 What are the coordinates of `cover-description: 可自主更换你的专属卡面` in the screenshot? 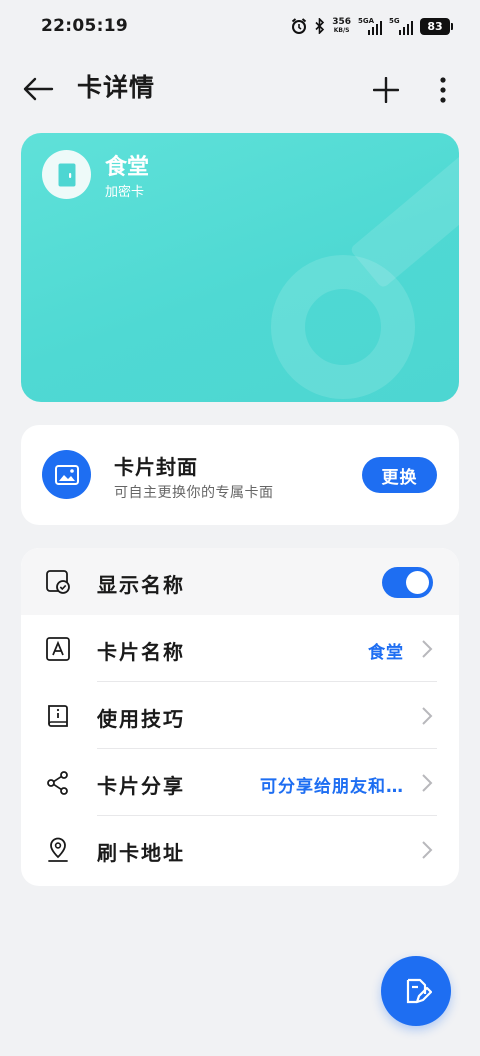 It's located at (194, 493).